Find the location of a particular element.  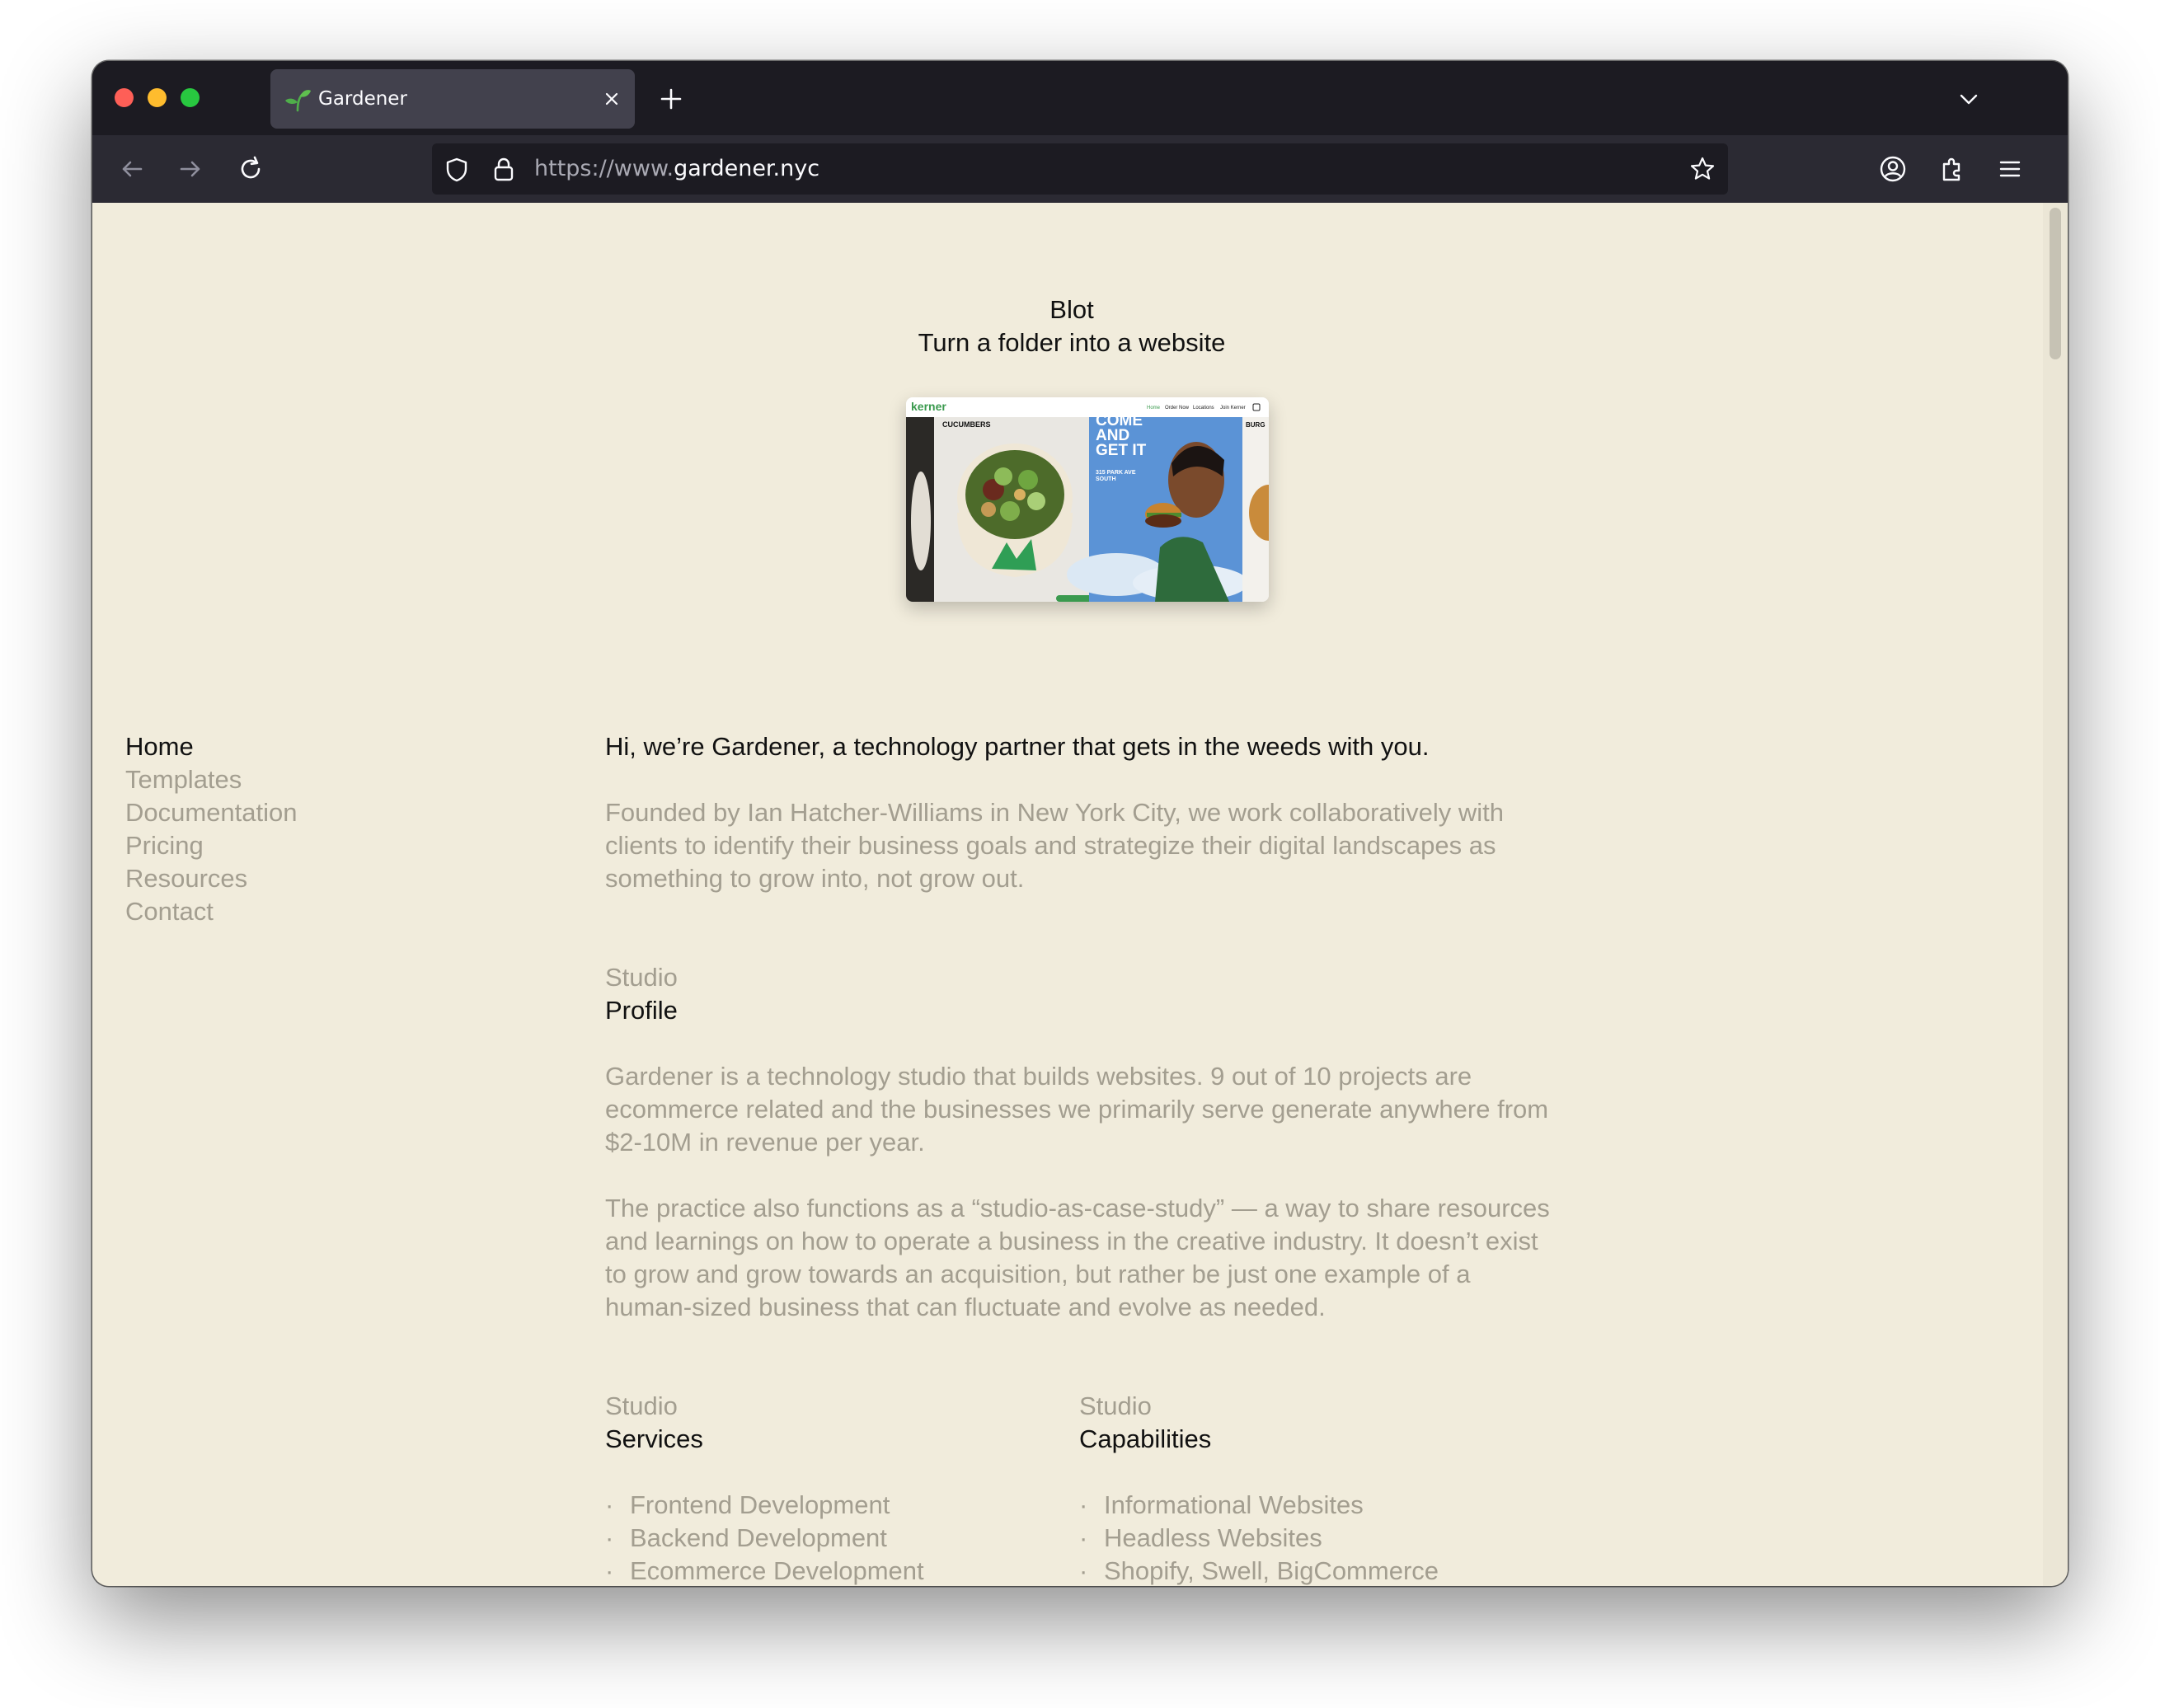

address-bar: https://www.gardener.nyc is located at coordinates (1080, 169).